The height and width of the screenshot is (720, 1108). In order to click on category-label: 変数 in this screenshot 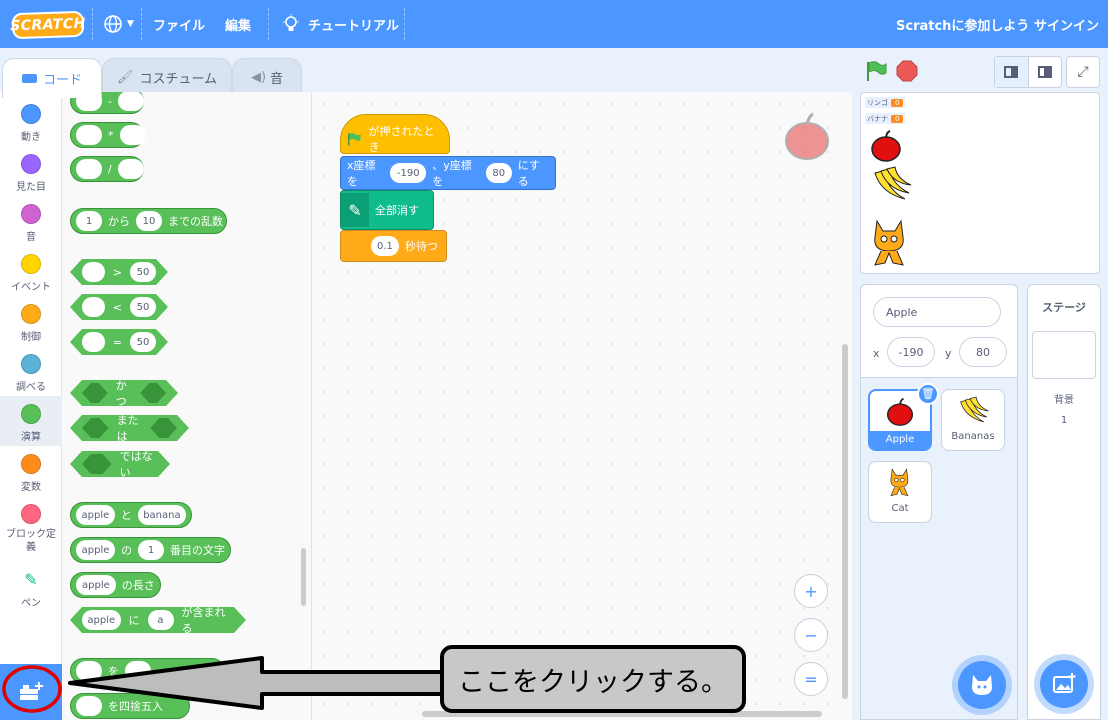, I will do `click(31, 487)`.